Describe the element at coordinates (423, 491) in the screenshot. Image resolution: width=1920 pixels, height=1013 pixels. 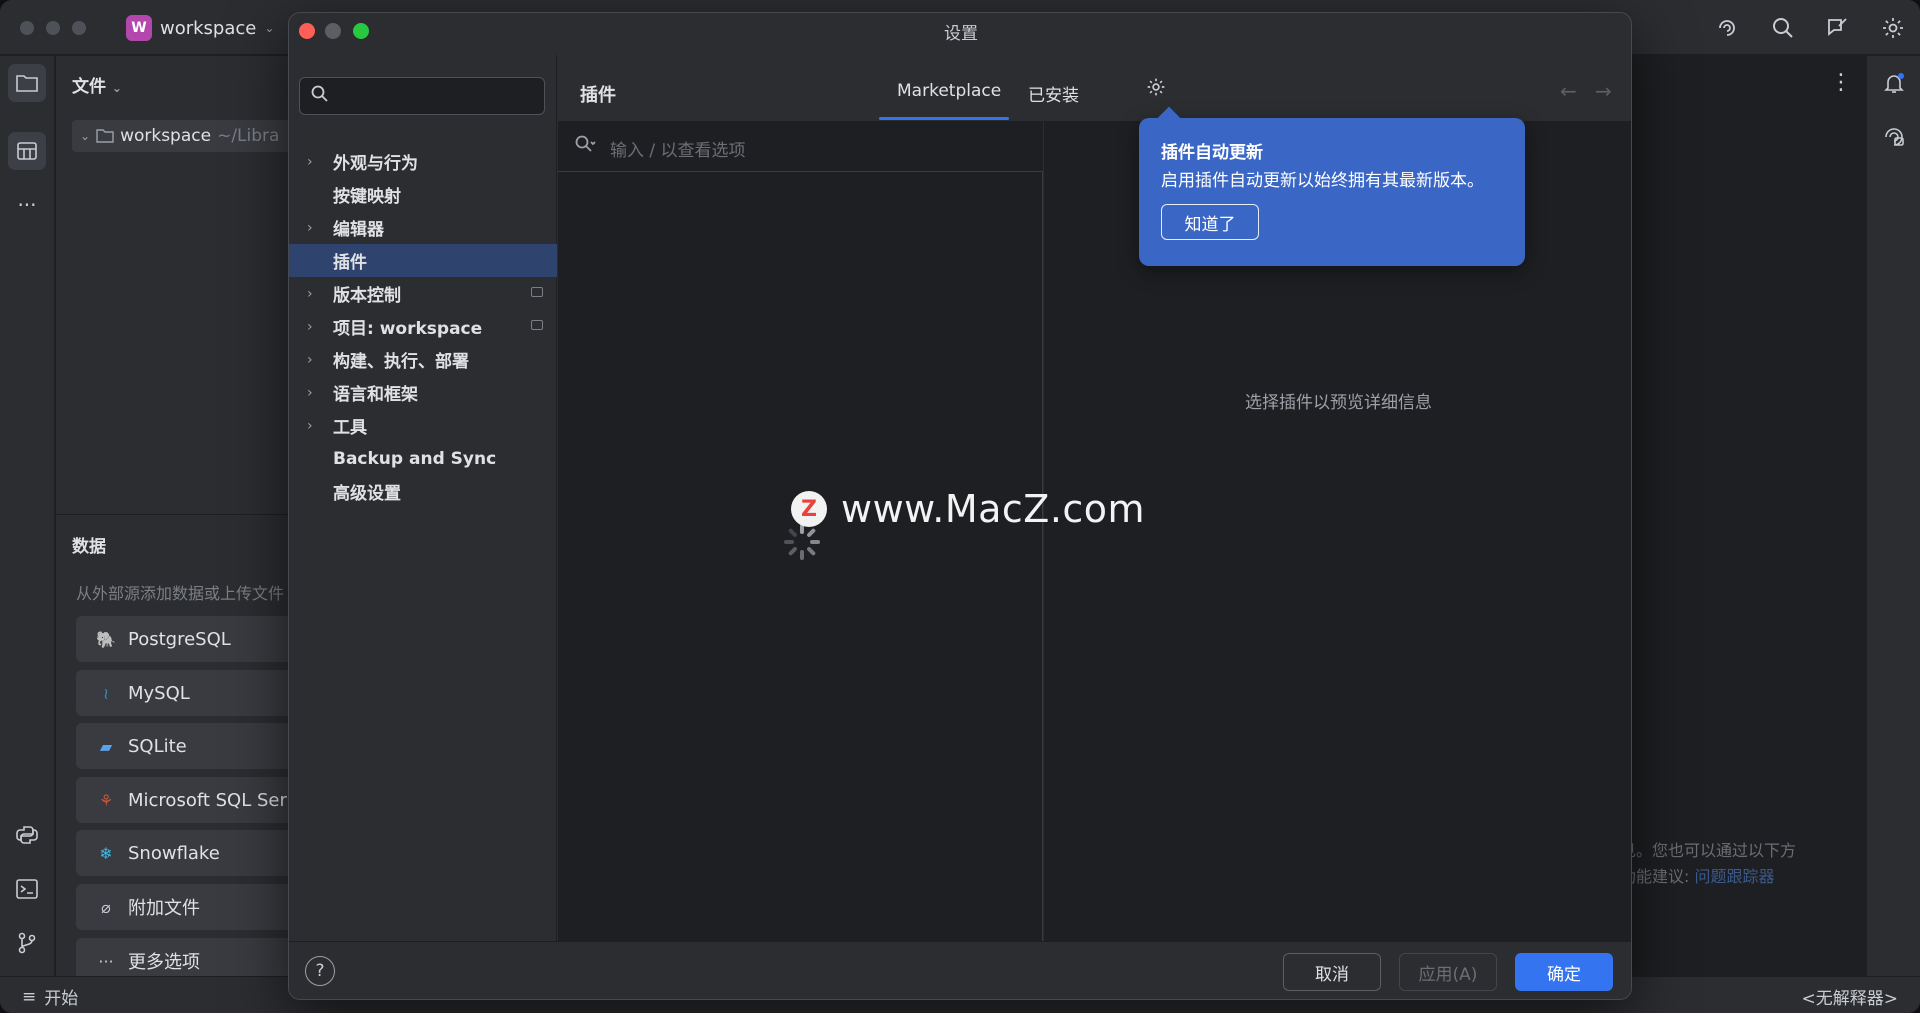
I see `nav-item-advanced: 高级设置` at that location.